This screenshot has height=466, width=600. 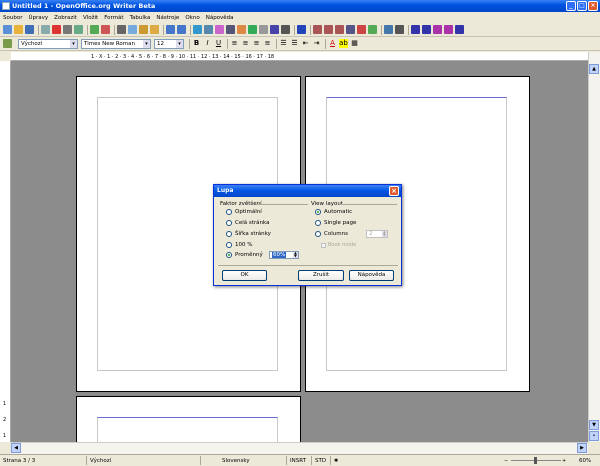 What do you see at coordinates (140, 18) in the screenshot?
I see `menu-table: Tabulka` at bounding box center [140, 18].